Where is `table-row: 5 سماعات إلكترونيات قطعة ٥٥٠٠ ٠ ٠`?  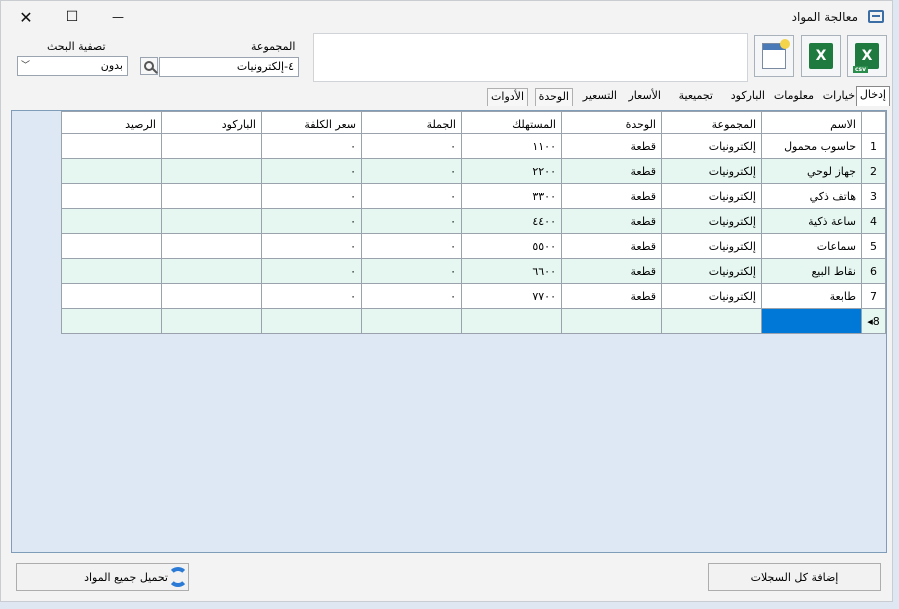 table-row: 5 سماعات إلكترونيات قطعة ٥٥٠٠ ٠ ٠ is located at coordinates (473, 246).